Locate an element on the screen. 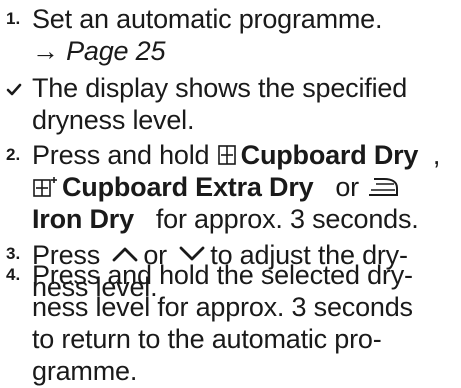 The width and height of the screenshot is (461, 388). comma: , is located at coordinates (436, 155).